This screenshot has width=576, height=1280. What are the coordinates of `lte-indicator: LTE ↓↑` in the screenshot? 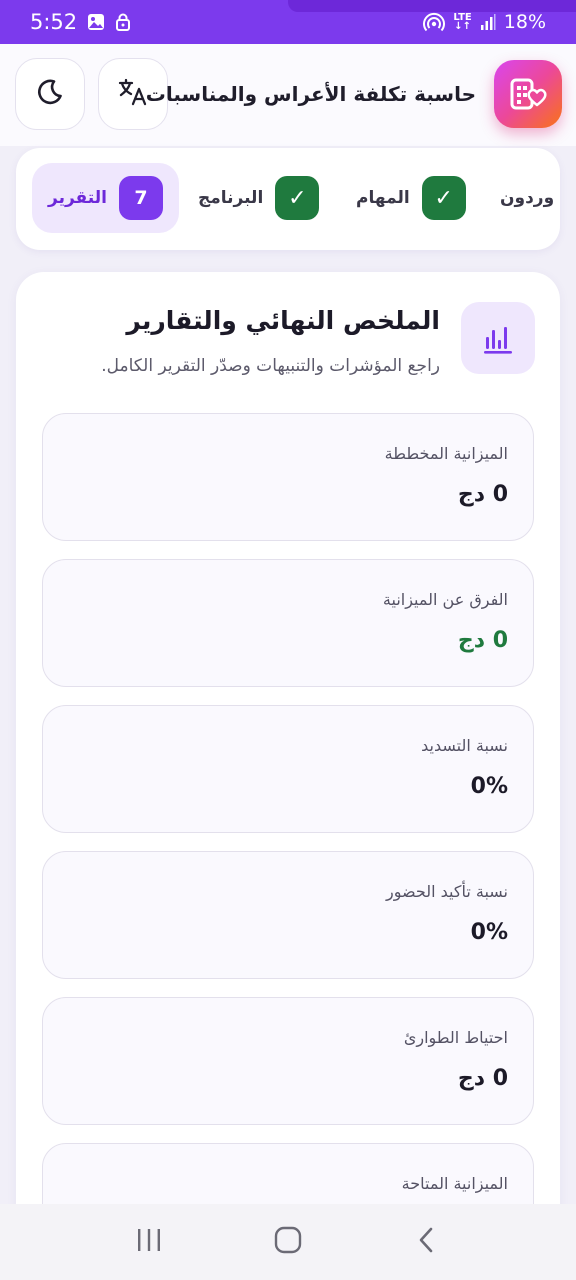 It's located at (462, 22).